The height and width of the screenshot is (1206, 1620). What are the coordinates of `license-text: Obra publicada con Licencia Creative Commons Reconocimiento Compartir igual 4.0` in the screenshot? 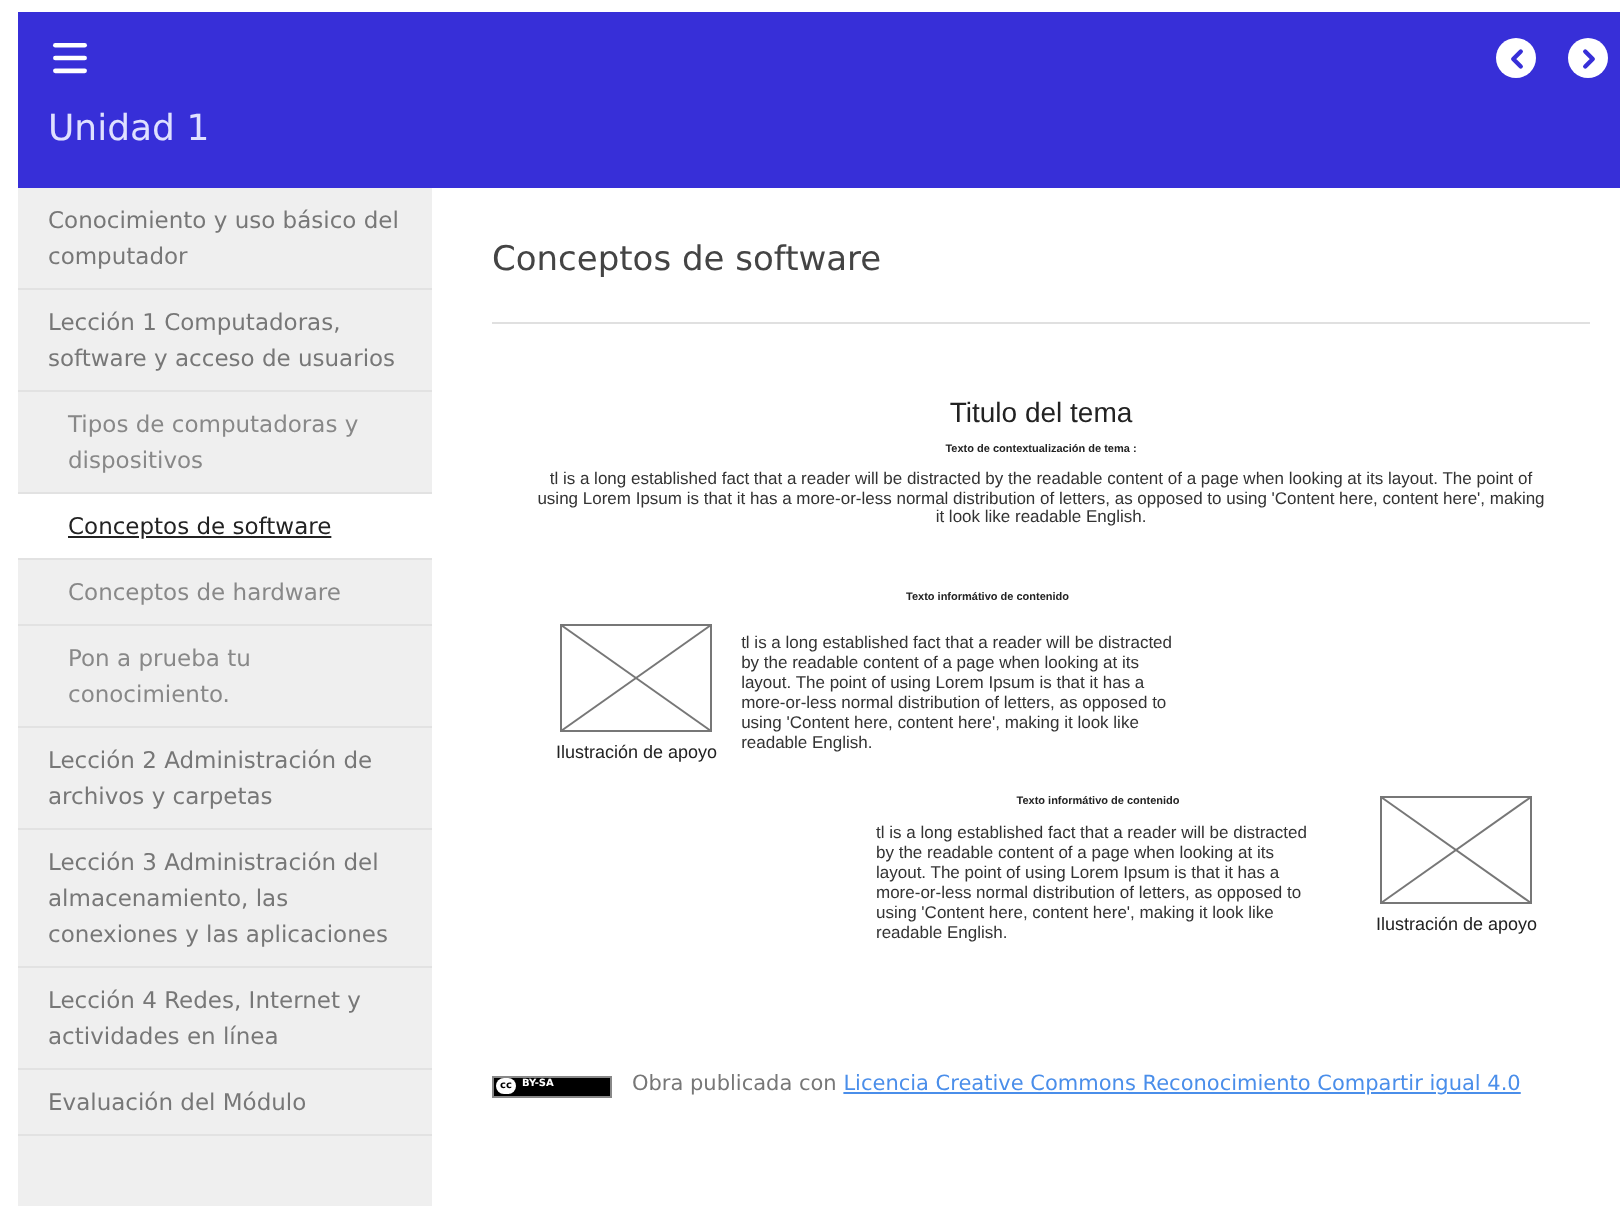 It's located at (1076, 1085).